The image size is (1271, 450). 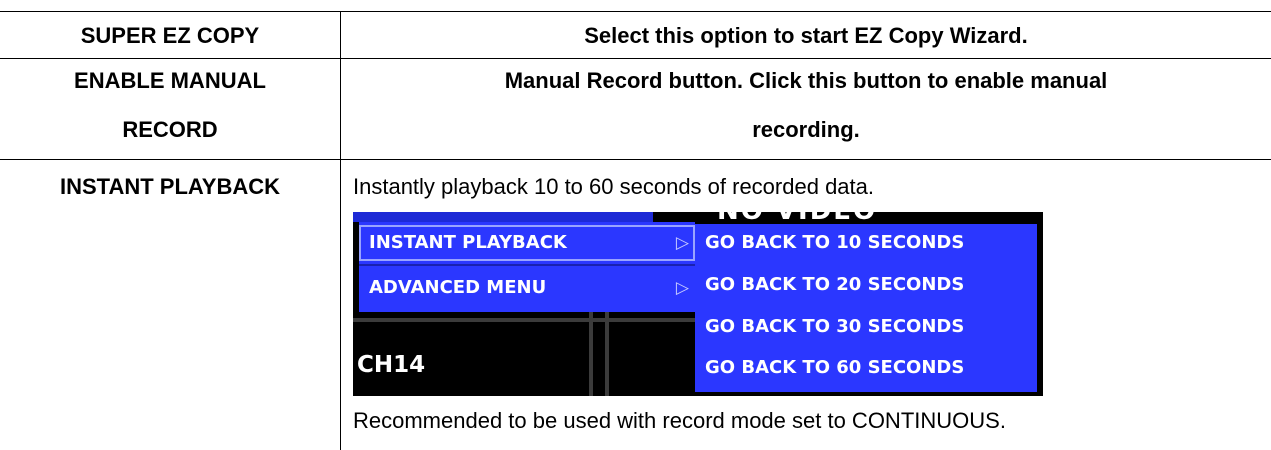 I want to click on row-label-super-ez-copy: SUPER EZ COPY, so click(x=170, y=35).